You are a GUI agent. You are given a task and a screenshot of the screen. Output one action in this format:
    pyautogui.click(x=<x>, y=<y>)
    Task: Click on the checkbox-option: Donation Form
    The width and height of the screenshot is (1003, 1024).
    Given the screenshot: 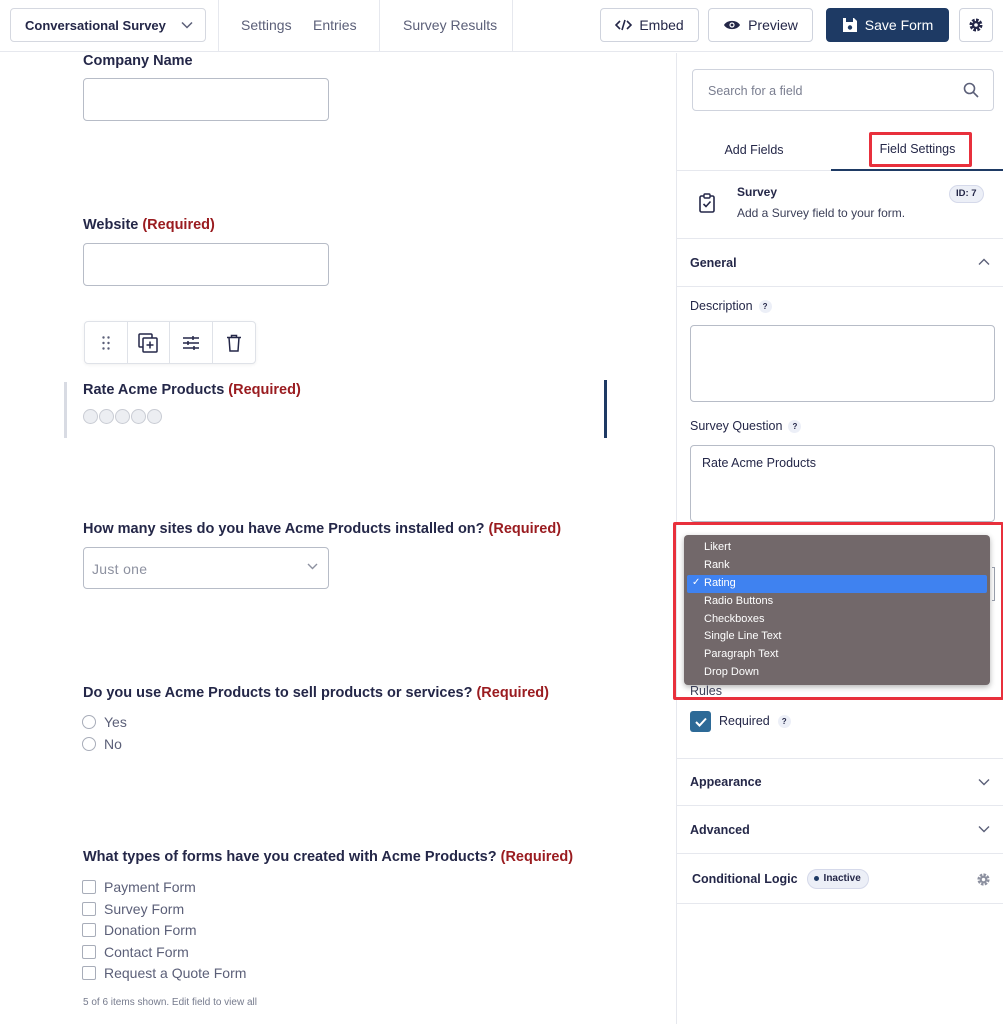 What is the action you would take?
    pyautogui.click(x=139, y=930)
    